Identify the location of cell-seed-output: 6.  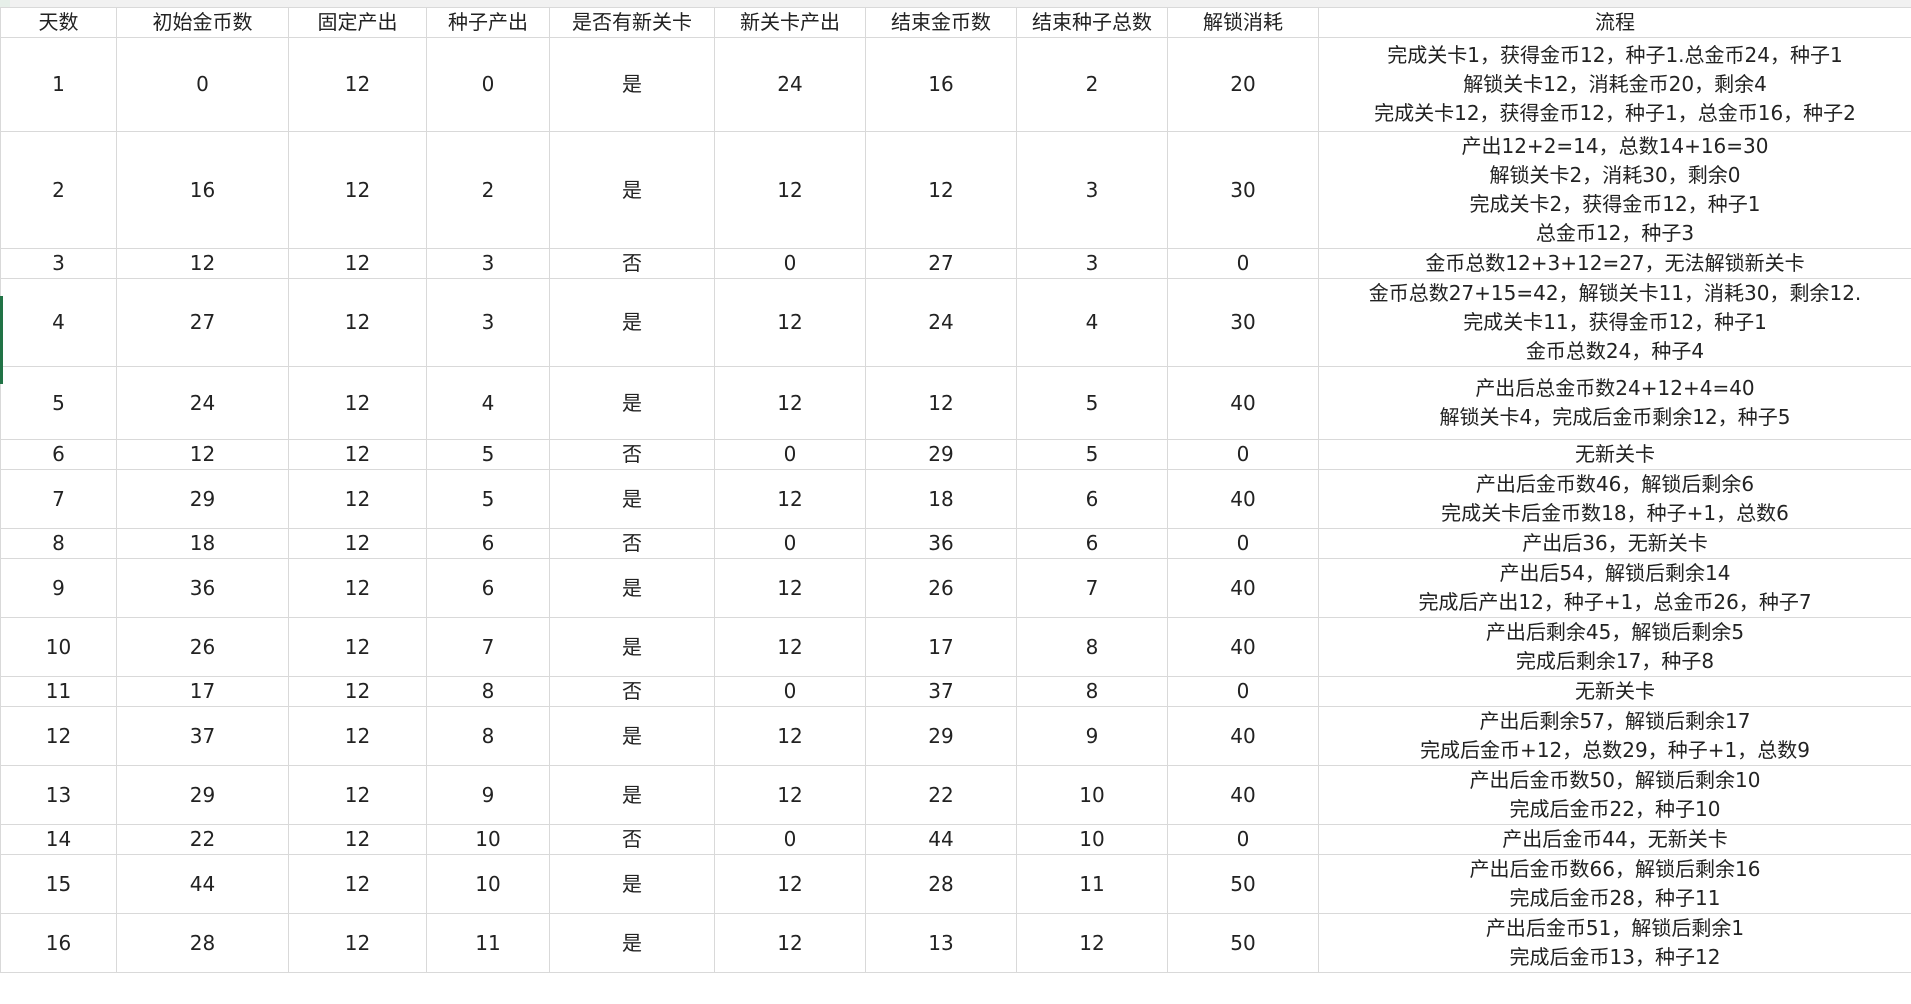
(488, 543).